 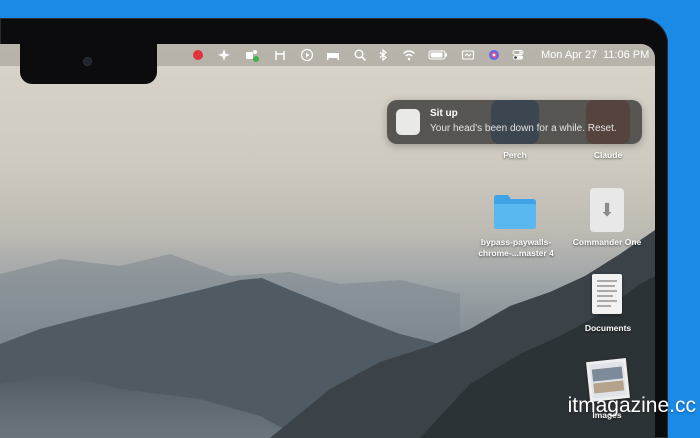 I want to click on watermark: itmagazine.cc, so click(x=631, y=405).